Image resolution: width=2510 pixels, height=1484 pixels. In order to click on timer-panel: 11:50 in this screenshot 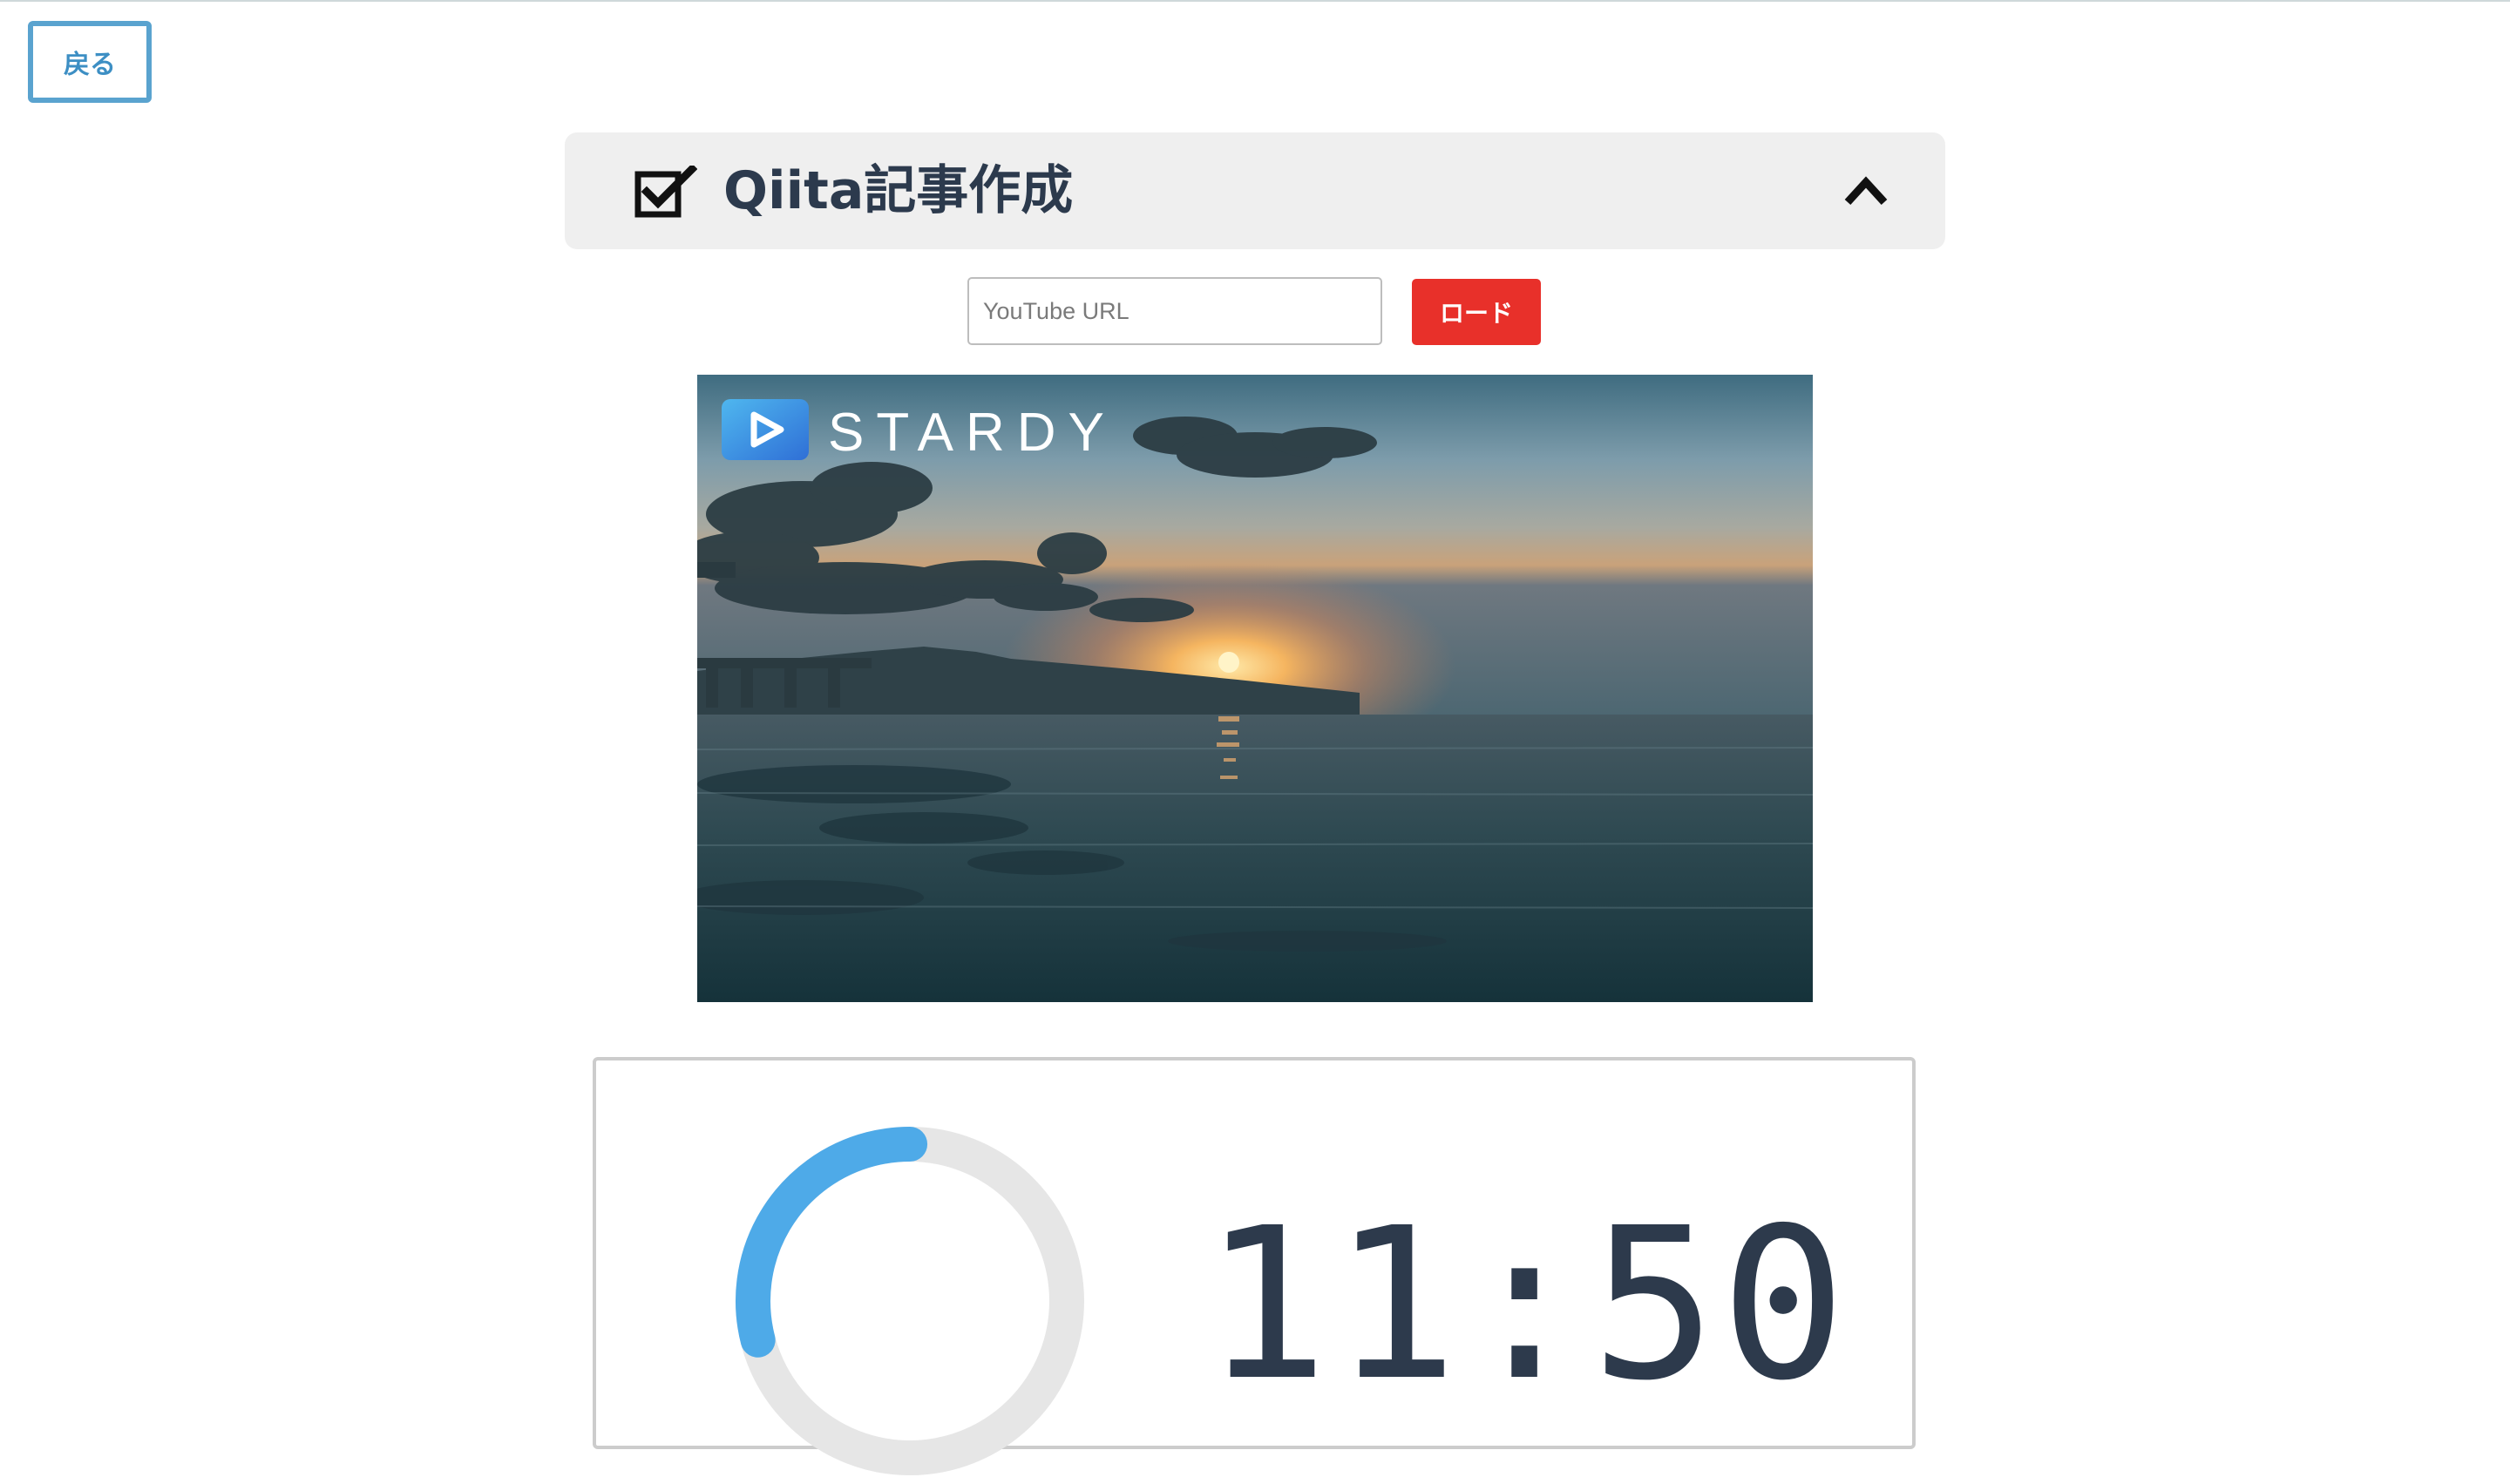, I will do `click(1254, 1266)`.